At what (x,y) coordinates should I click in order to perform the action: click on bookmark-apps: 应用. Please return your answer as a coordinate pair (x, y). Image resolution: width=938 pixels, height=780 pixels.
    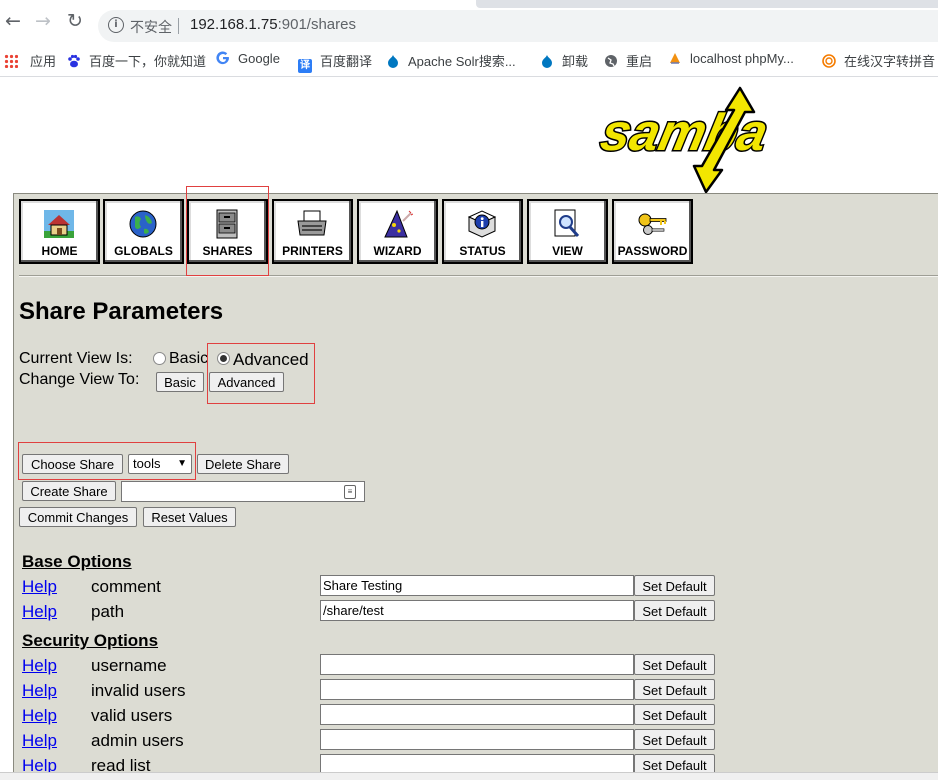
    Looking at the image, I should click on (30, 60).